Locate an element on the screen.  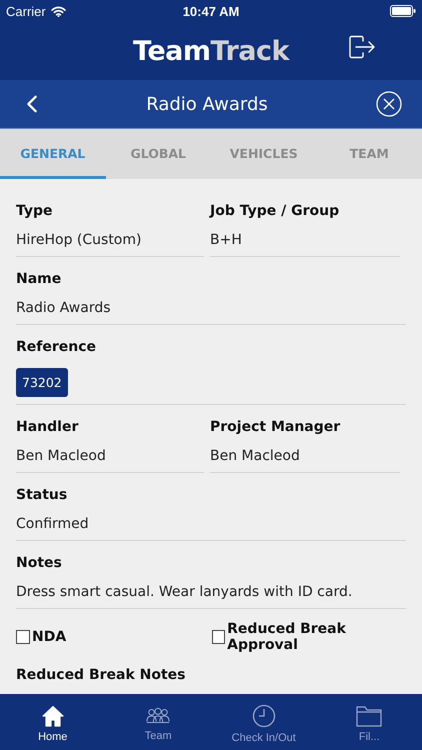
field-label: Name is located at coordinates (39, 279).